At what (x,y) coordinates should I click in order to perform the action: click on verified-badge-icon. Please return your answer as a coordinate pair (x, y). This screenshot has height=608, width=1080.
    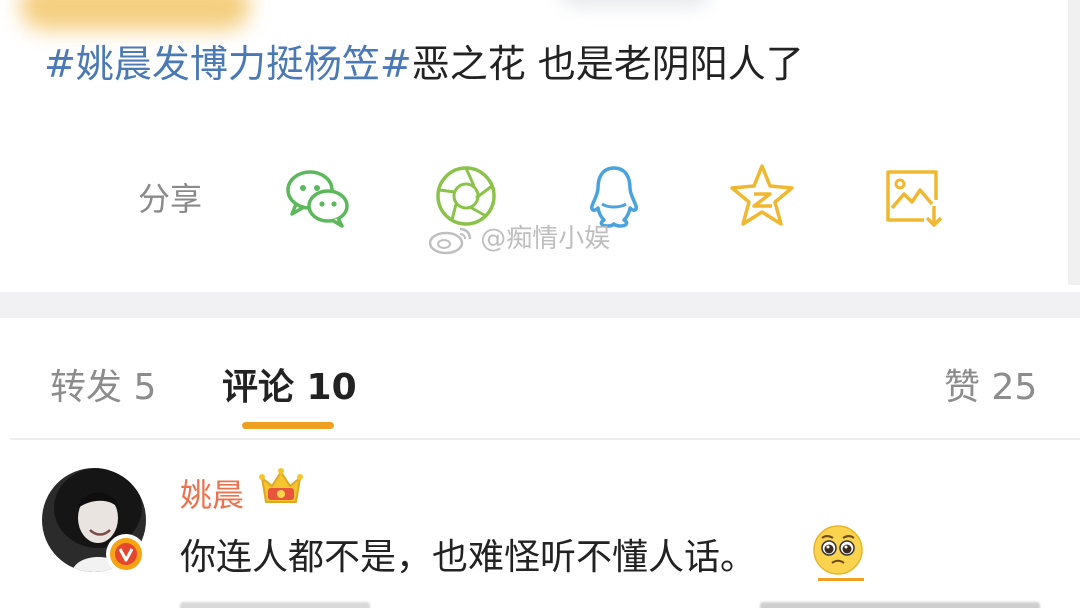
    Looking at the image, I should click on (126, 554).